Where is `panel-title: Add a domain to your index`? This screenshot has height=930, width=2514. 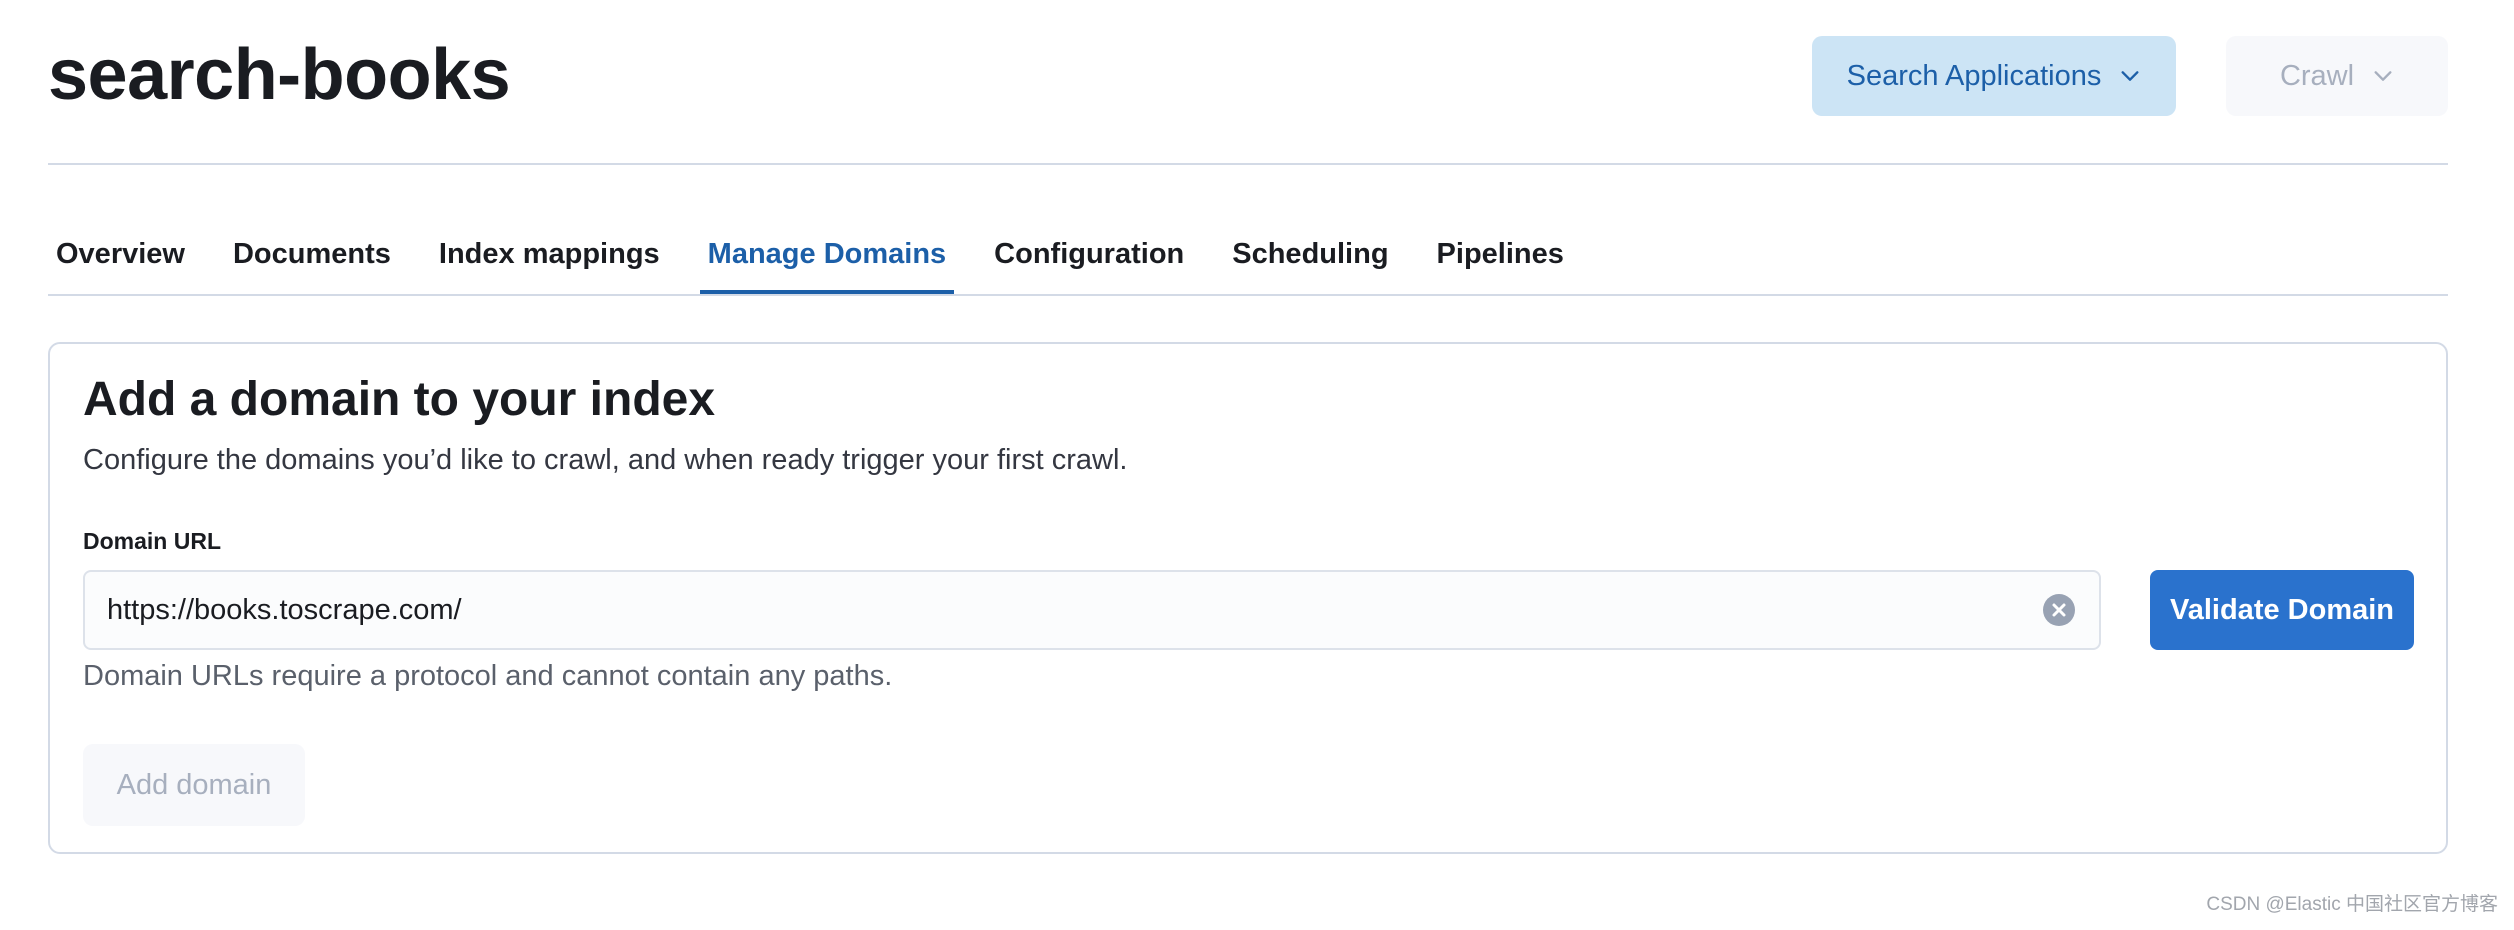 panel-title: Add a domain to your index is located at coordinates (399, 399).